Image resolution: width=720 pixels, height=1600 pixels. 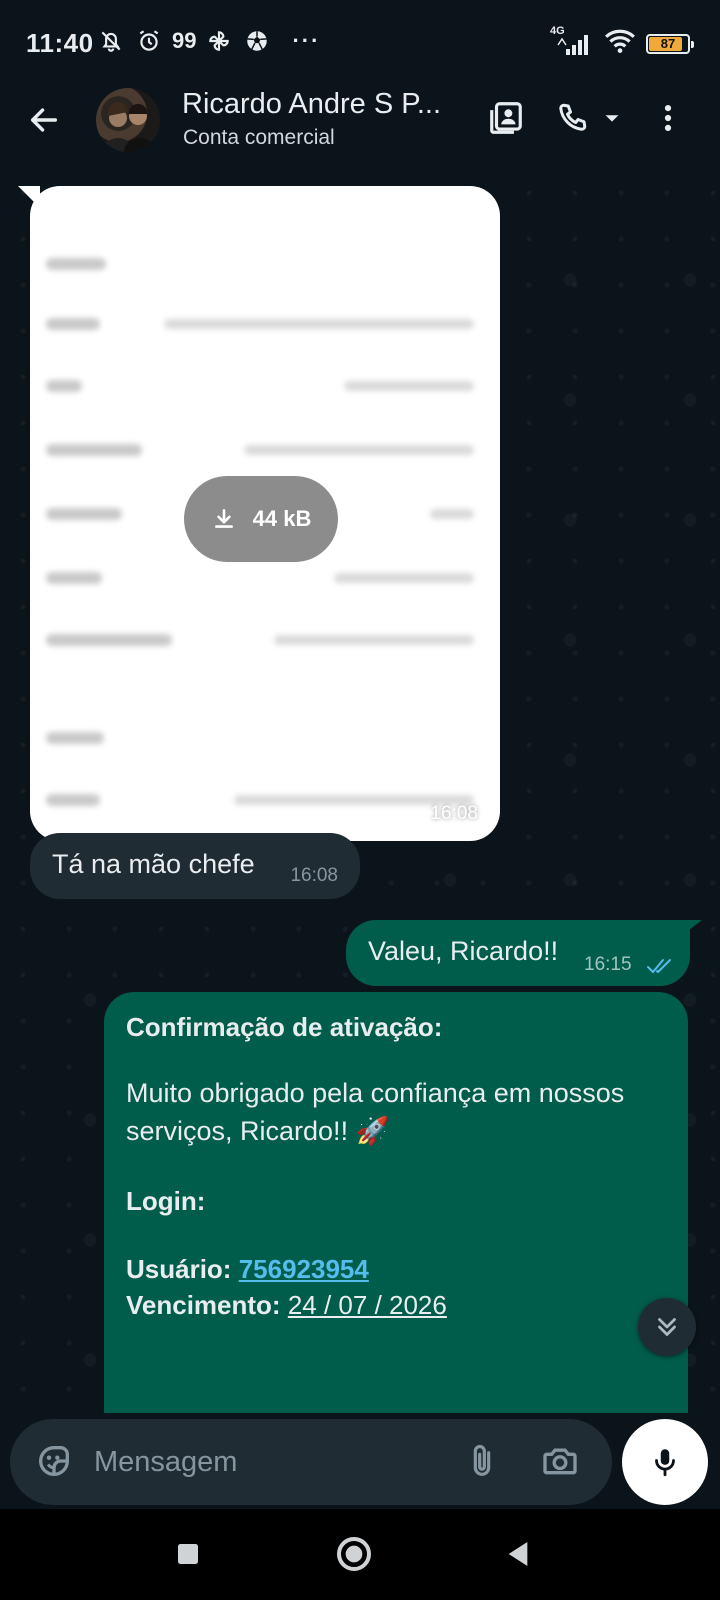 I want to click on download-button: 44 kB, so click(x=261, y=519).